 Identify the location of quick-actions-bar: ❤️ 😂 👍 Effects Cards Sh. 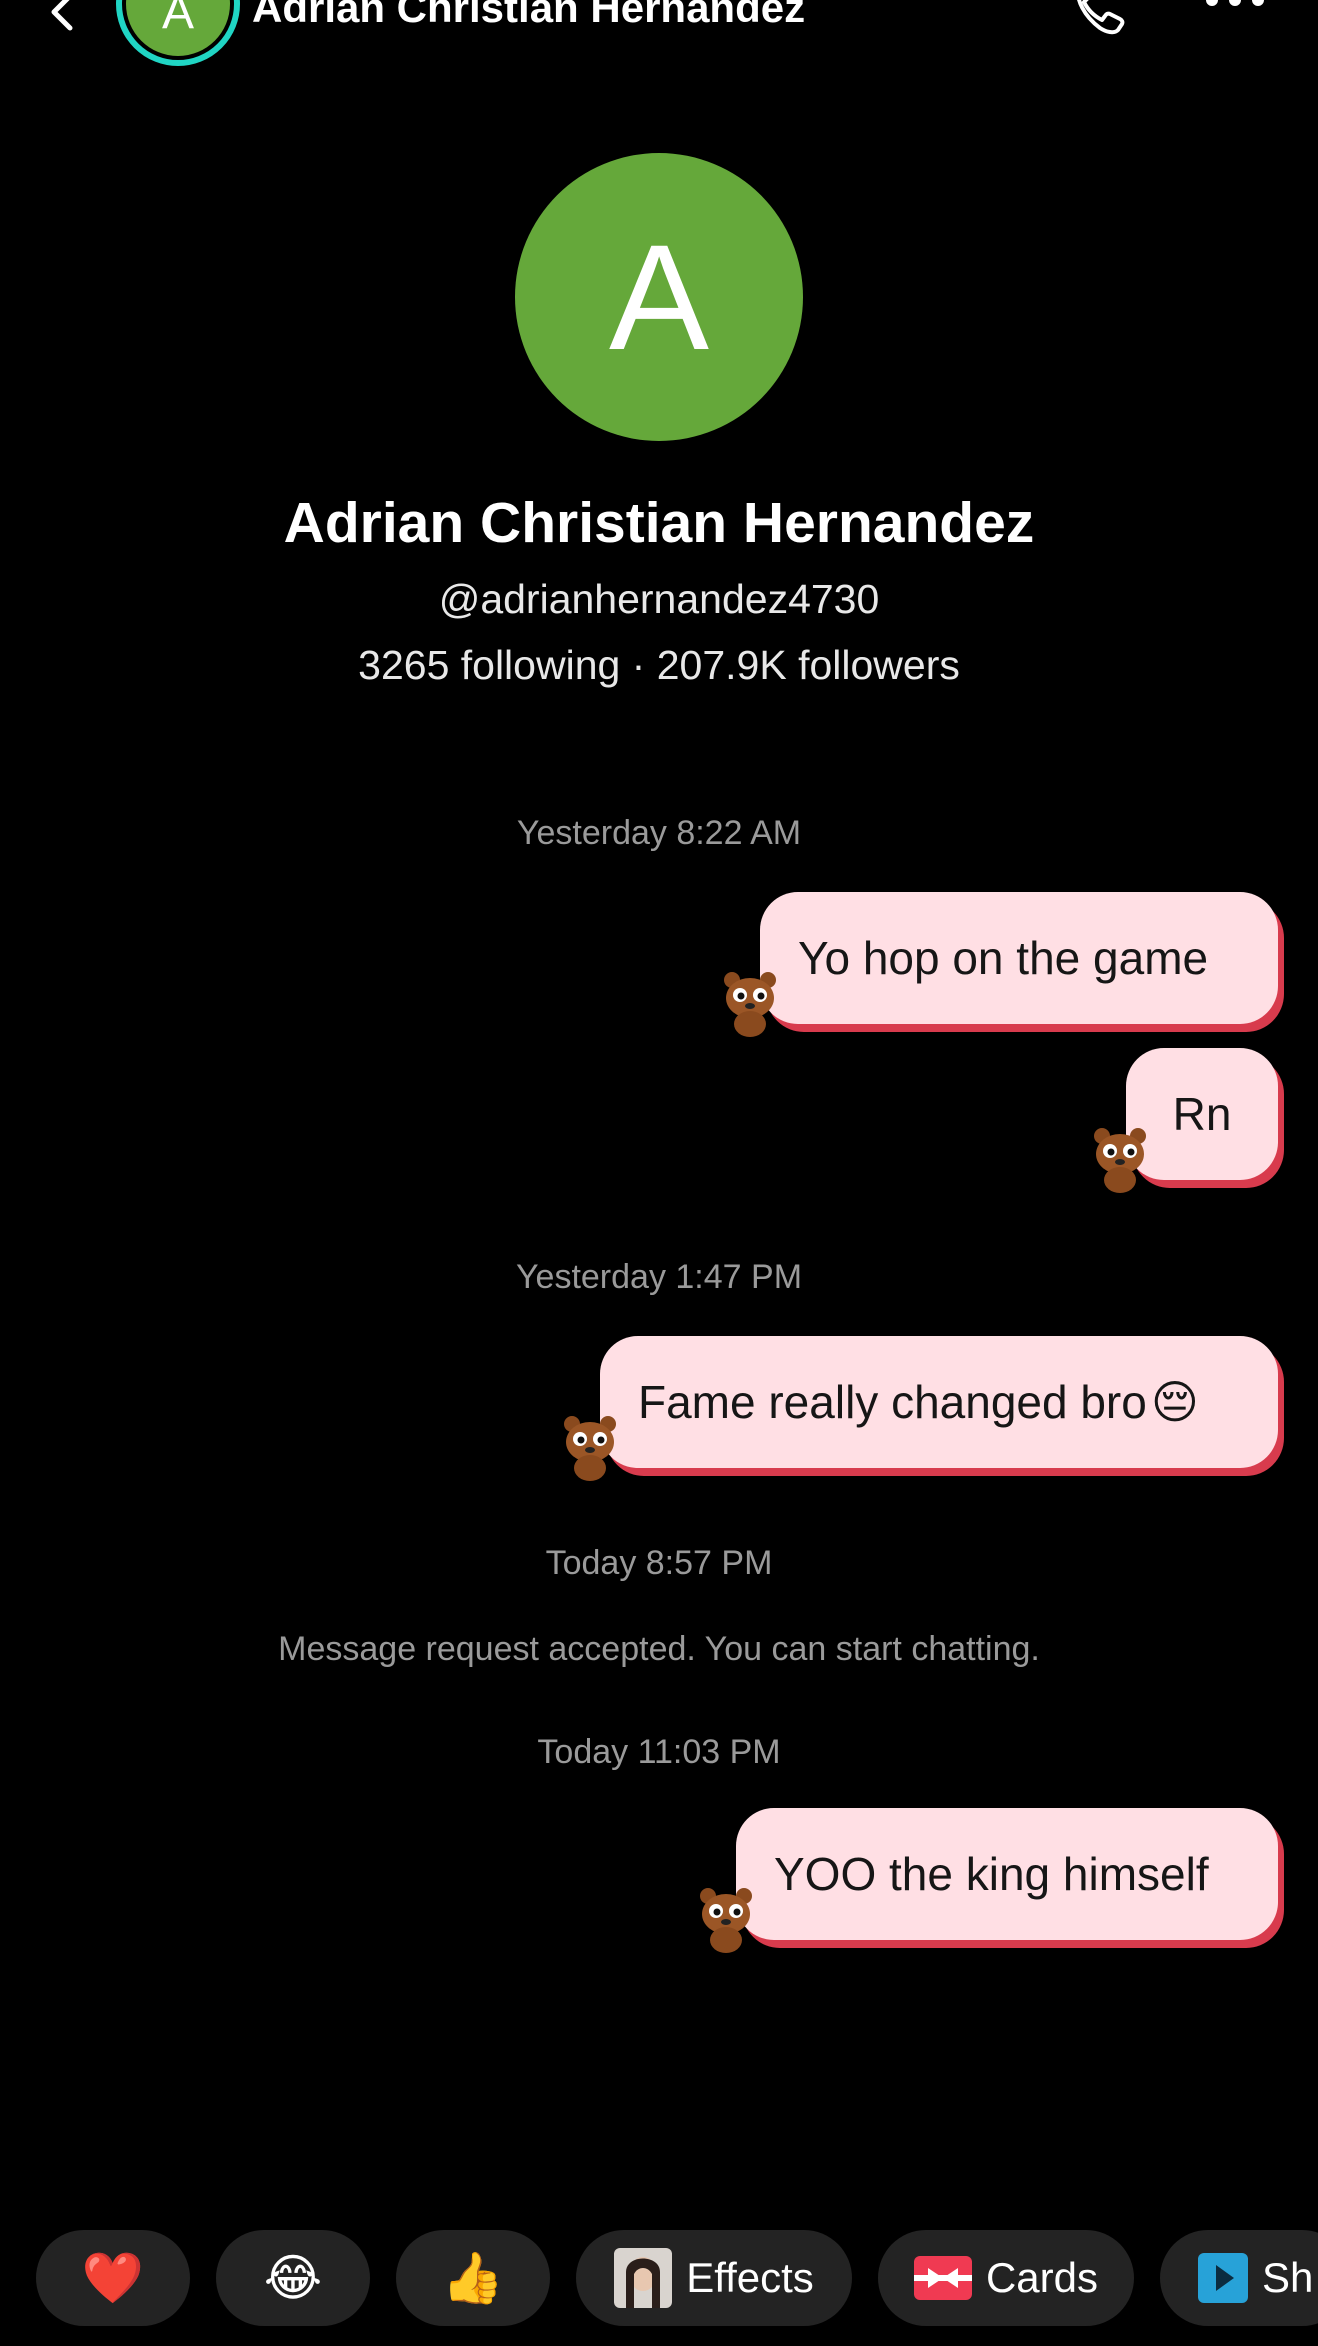
(659, 2278).